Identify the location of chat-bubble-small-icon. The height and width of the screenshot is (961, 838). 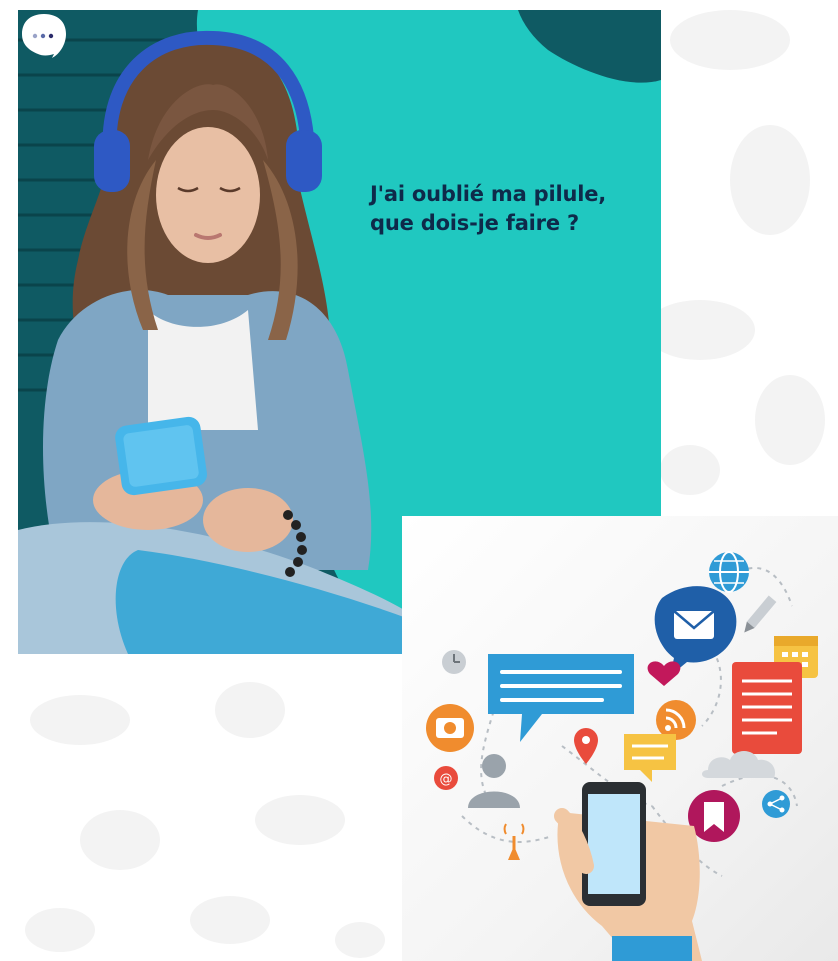
(650, 758).